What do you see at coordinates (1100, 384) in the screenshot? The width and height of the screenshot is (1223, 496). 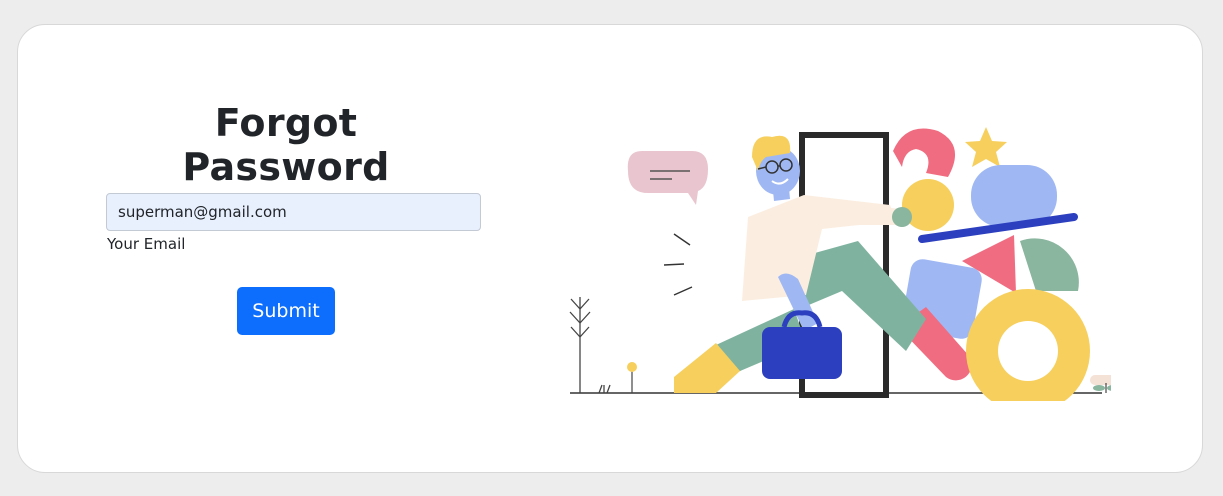 I see `plant-right` at bounding box center [1100, 384].